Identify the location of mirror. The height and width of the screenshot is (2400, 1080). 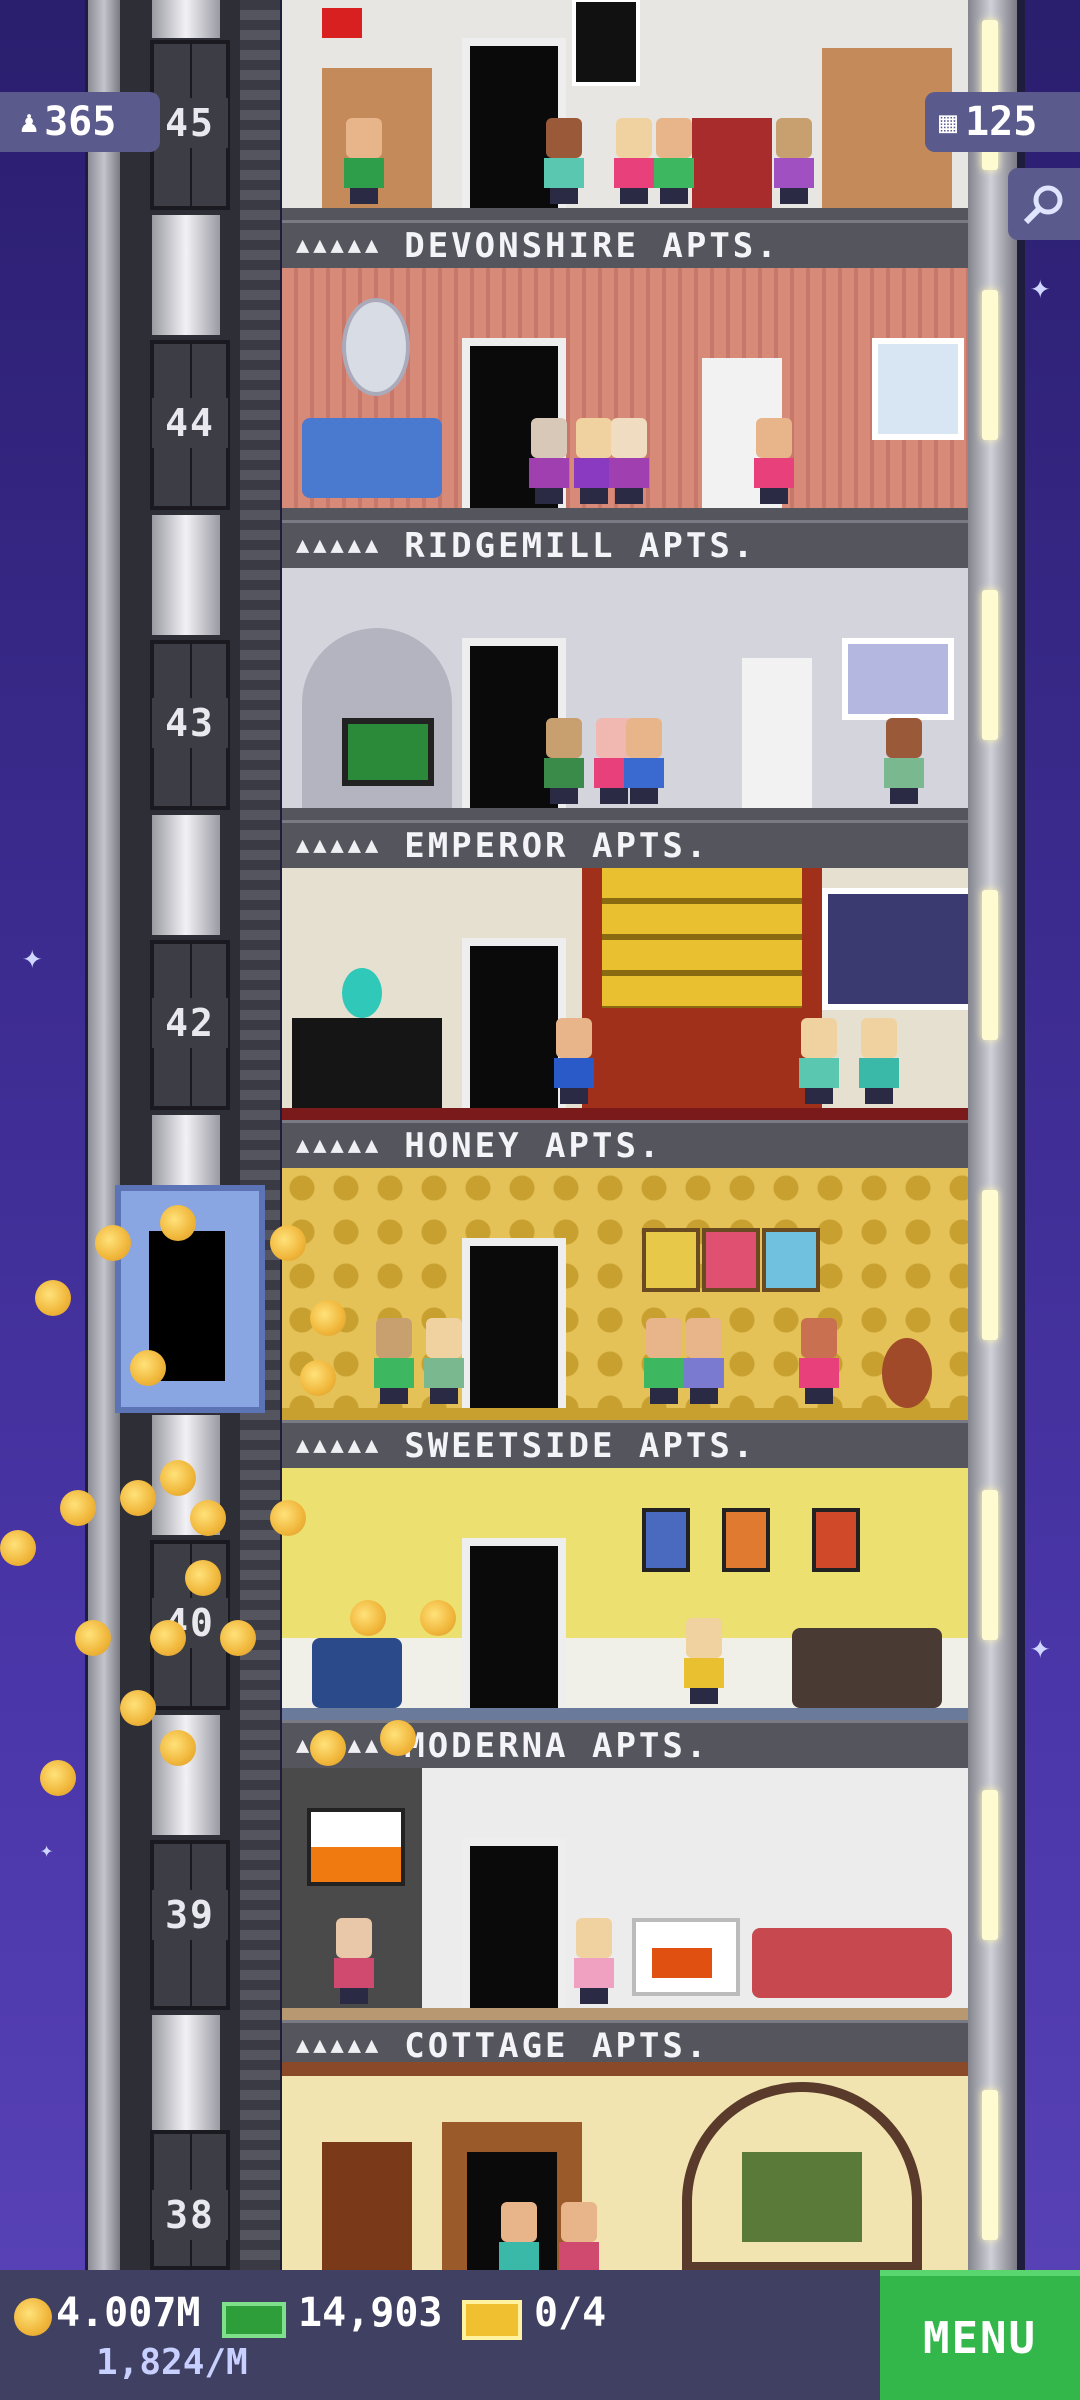
(376, 347).